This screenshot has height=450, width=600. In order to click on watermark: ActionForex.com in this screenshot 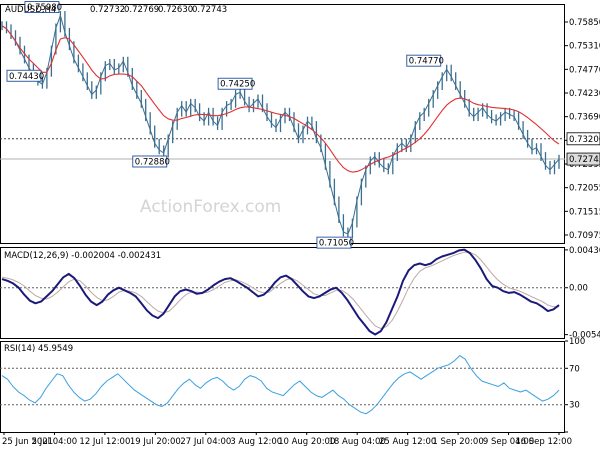, I will do `click(210, 207)`.